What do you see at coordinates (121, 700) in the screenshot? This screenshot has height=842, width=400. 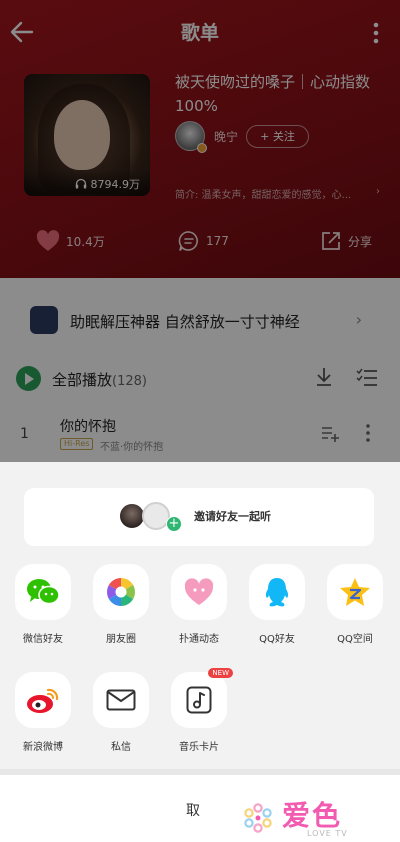 I see `mail-icon` at bounding box center [121, 700].